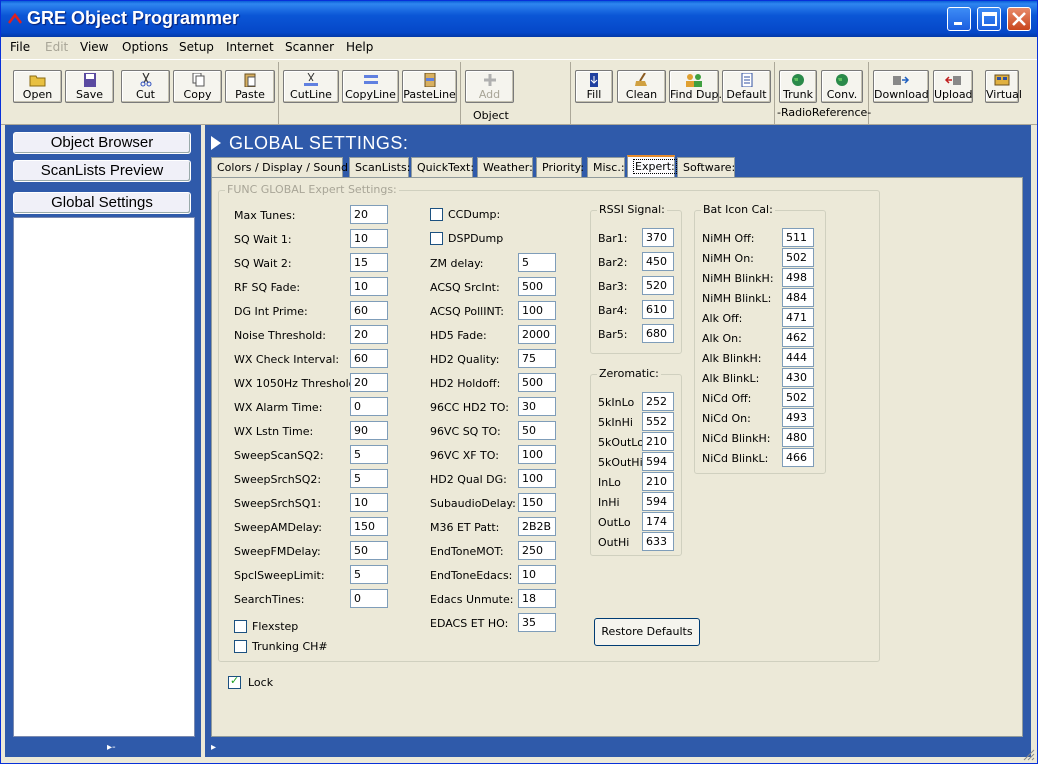  What do you see at coordinates (953, 86) in the screenshot?
I see `upload-button: Upload` at bounding box center [953, 86].